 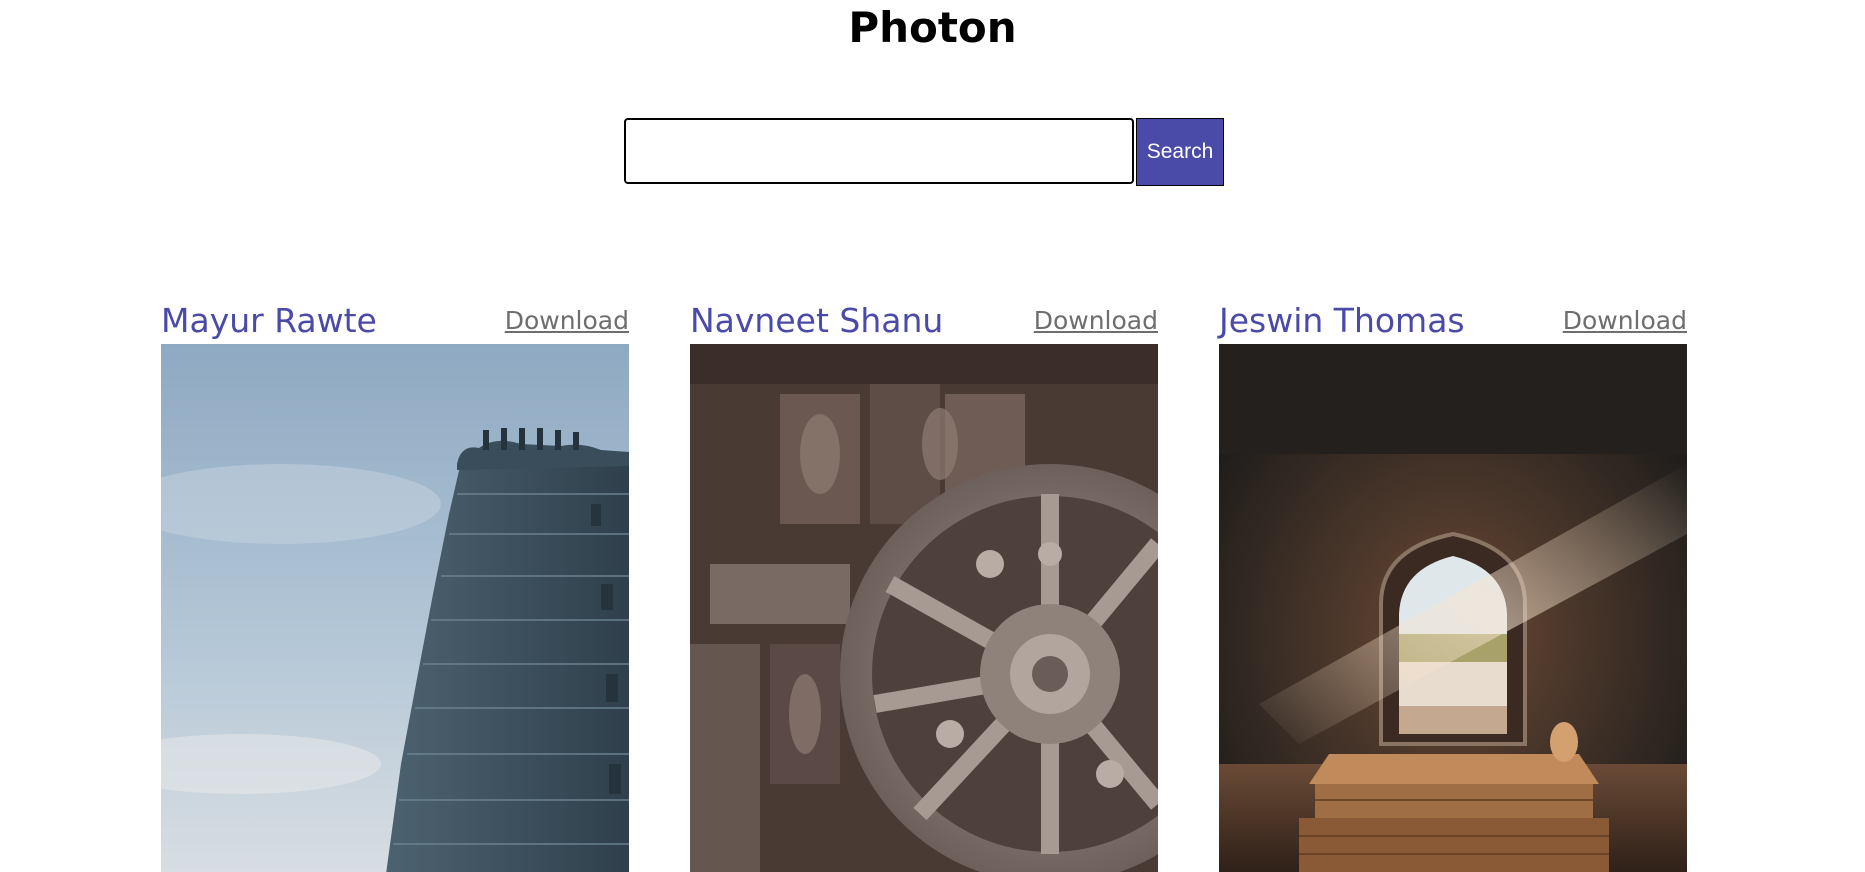 I want to click on search-button: Search, so click(x=1180, y=152).